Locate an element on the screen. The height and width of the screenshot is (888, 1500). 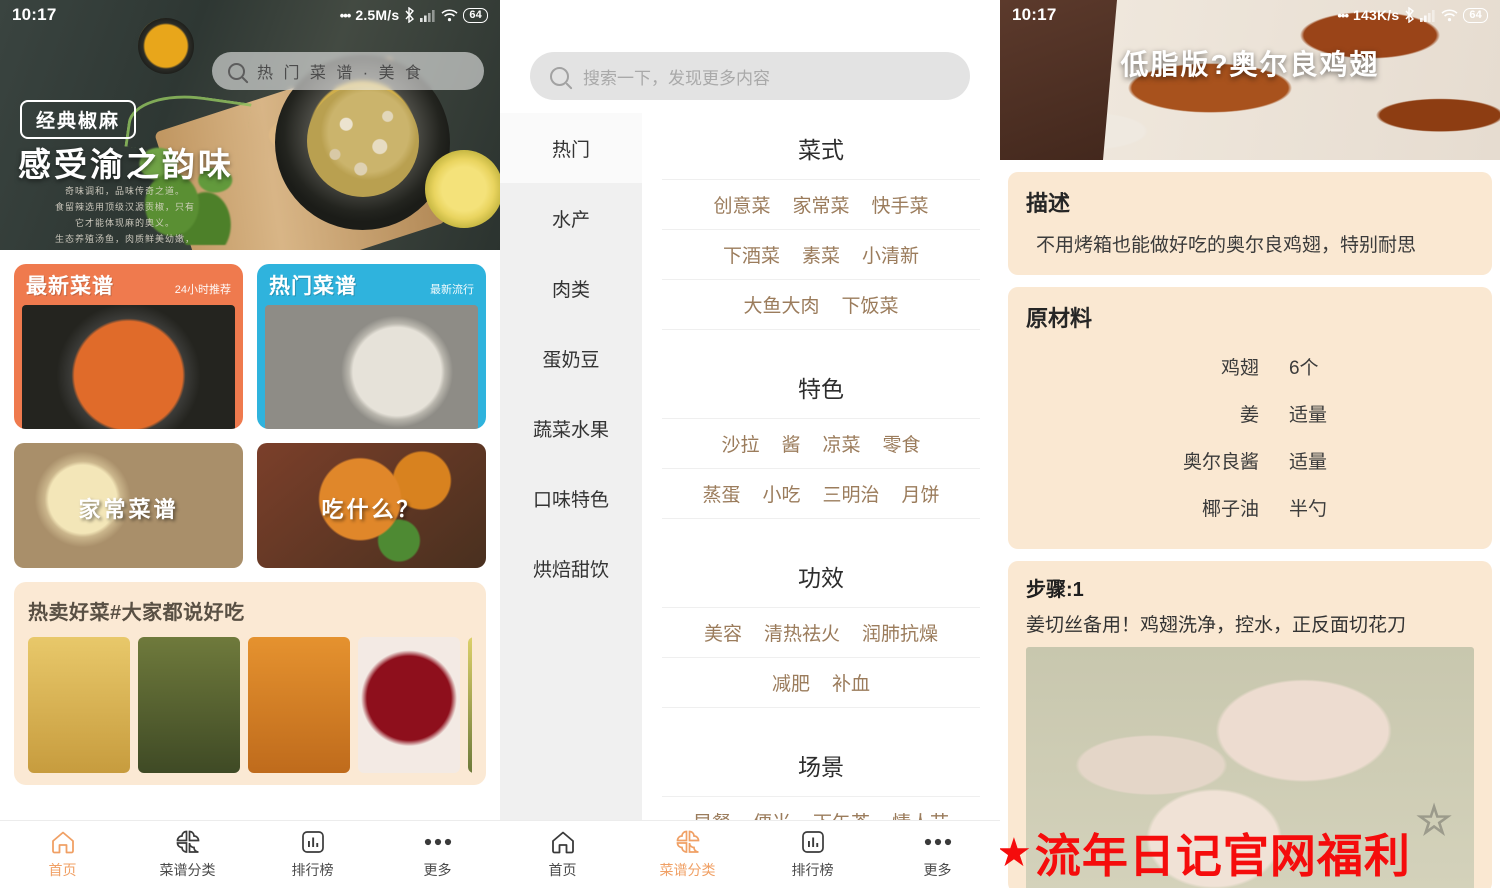
card-header: 最新菜谱 24小时推荐 is located at coordinates (128, 284).